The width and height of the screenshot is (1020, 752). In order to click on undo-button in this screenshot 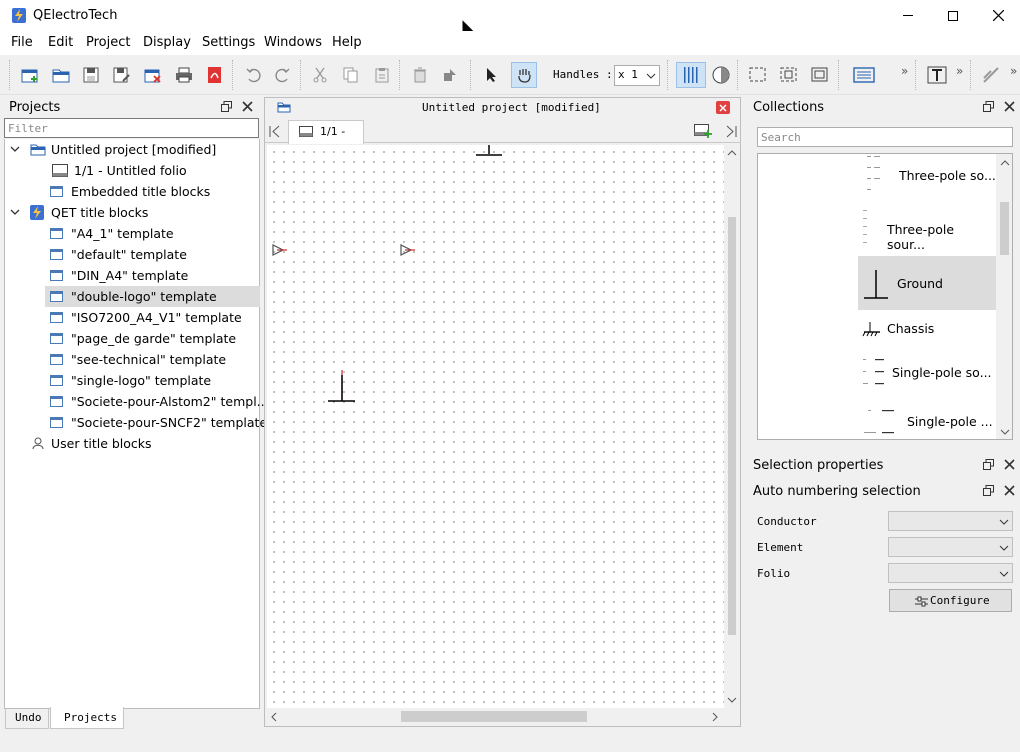, I will do `click(253, 75)`.